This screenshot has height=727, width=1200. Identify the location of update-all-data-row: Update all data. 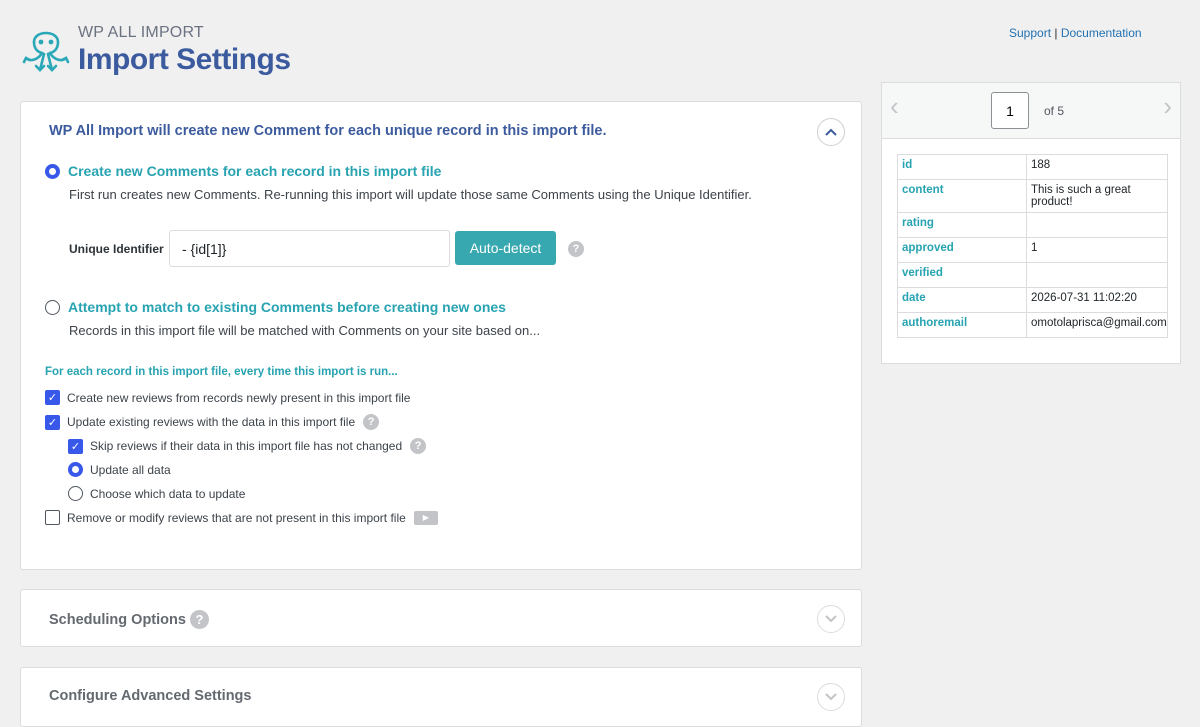
(119, 469).